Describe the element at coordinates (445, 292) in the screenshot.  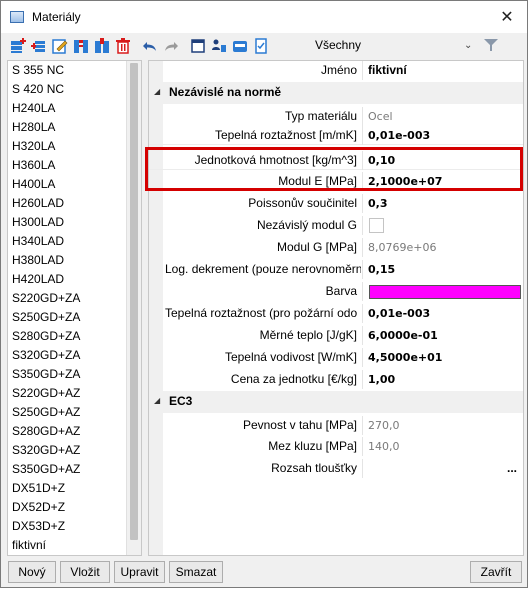
I see `color-swatch` at that location.